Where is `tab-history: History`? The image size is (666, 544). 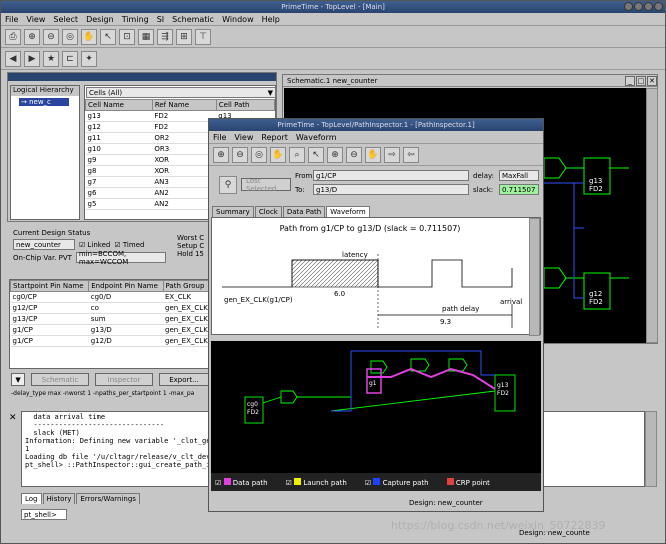
tab-history: History is located at coordinates (59, 498).